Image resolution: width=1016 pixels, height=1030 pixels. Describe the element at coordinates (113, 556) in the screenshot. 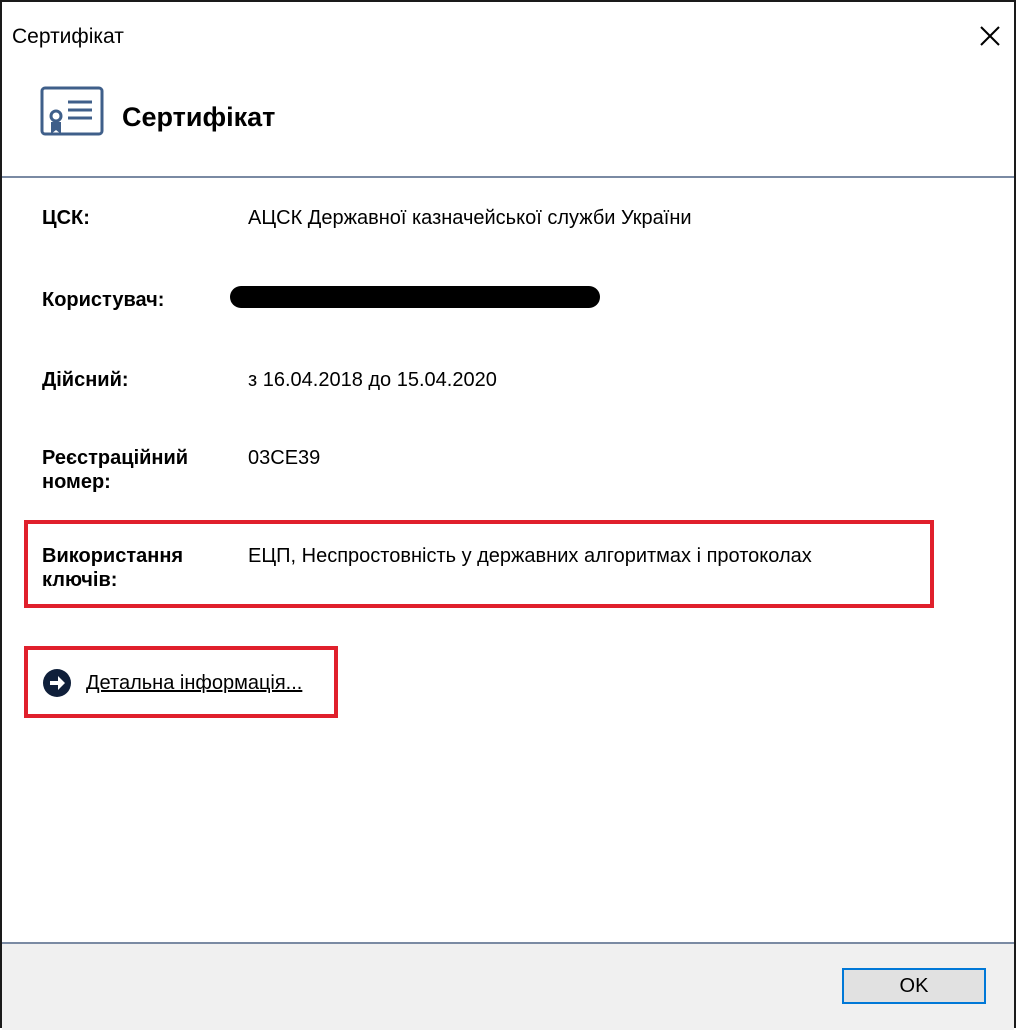

I see `key-usage-label-line1: Використання` at that location.